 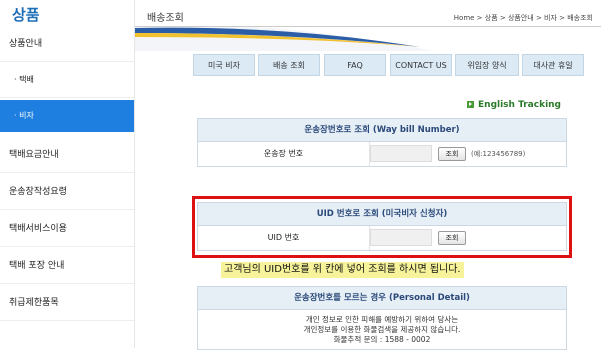 What do you see at coordinates (382, 130) in the screenshot?
I see `waybill-search-title: 운송장번호로 조회 (Way bill Number)` at bounding box center [382, 130].